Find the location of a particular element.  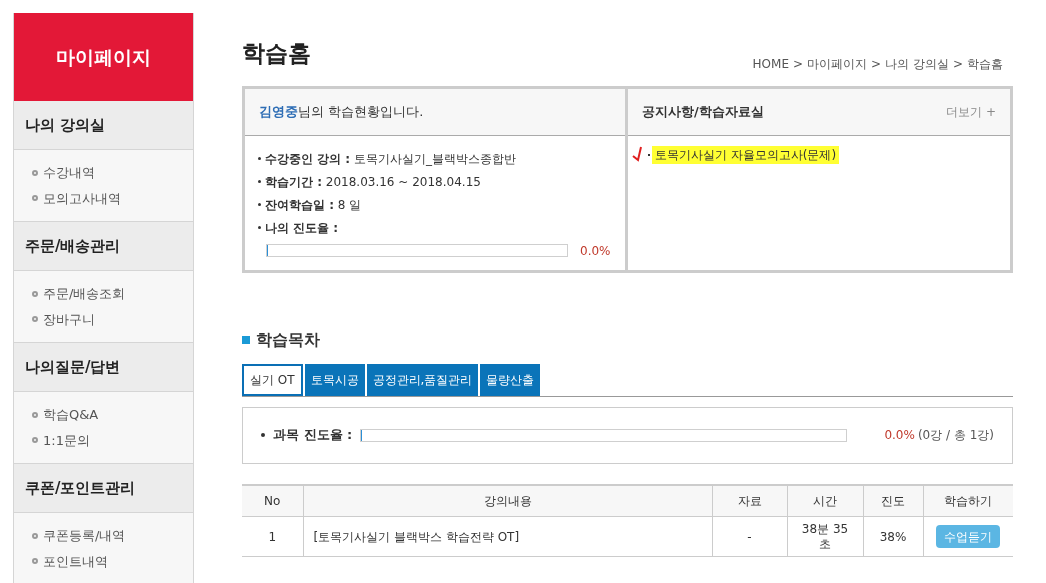

table-cell: 1 is located at coordinates (272, 536).